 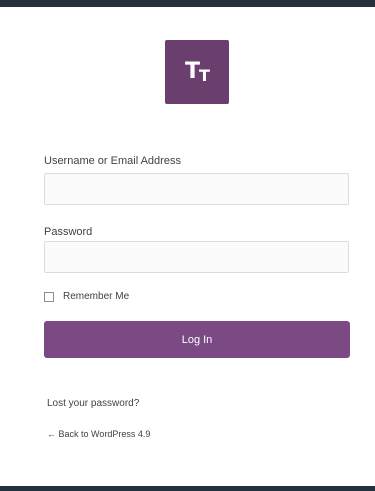 I want to click on logo-letter-1: T, so click(x=192, y=71).